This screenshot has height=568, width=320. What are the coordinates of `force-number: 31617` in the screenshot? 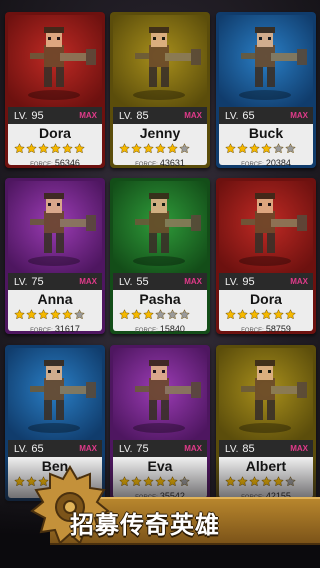 It's located at (67, 329).